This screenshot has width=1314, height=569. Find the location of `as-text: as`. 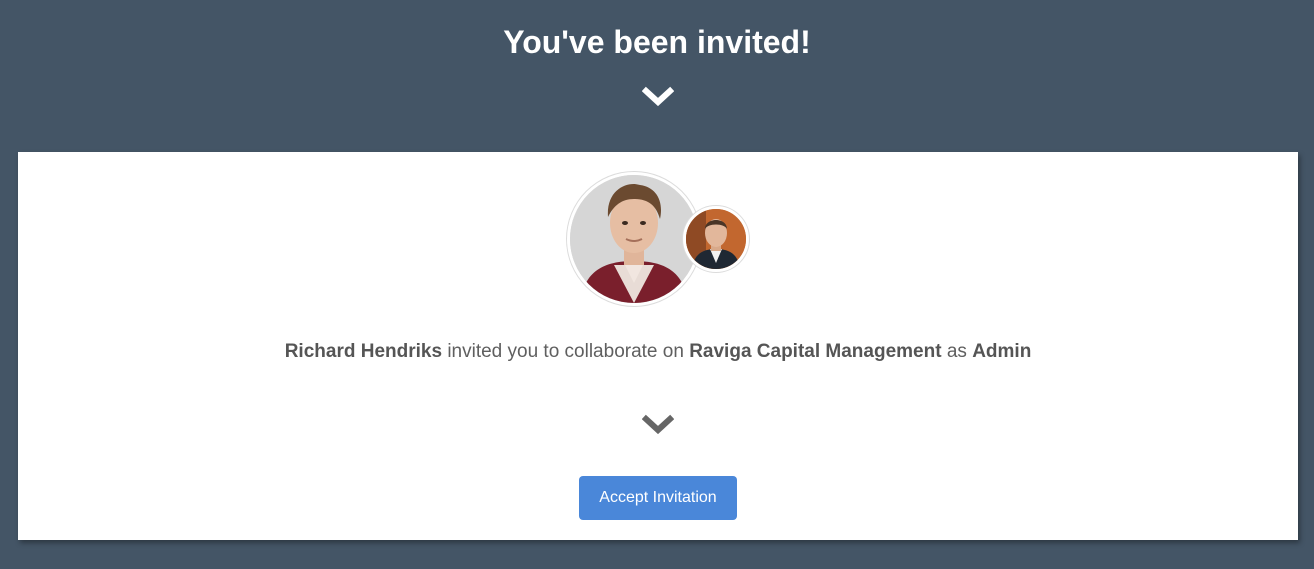

as-text: as is located at coordinates (956, 351).